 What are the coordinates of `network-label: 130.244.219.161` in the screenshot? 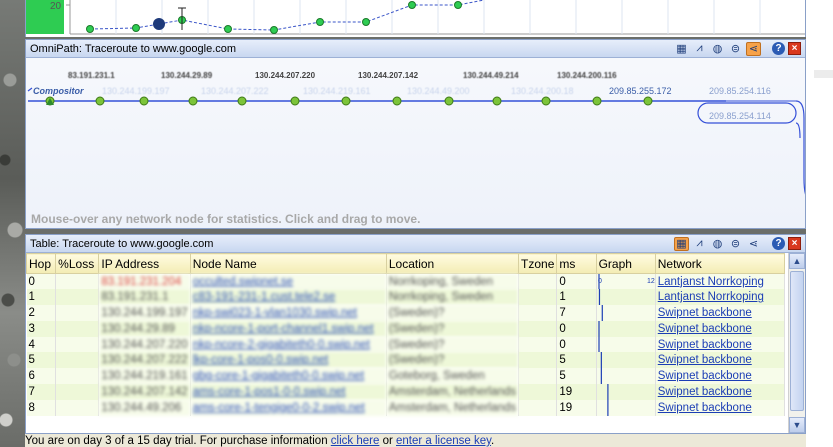 It's located at (337, 91).